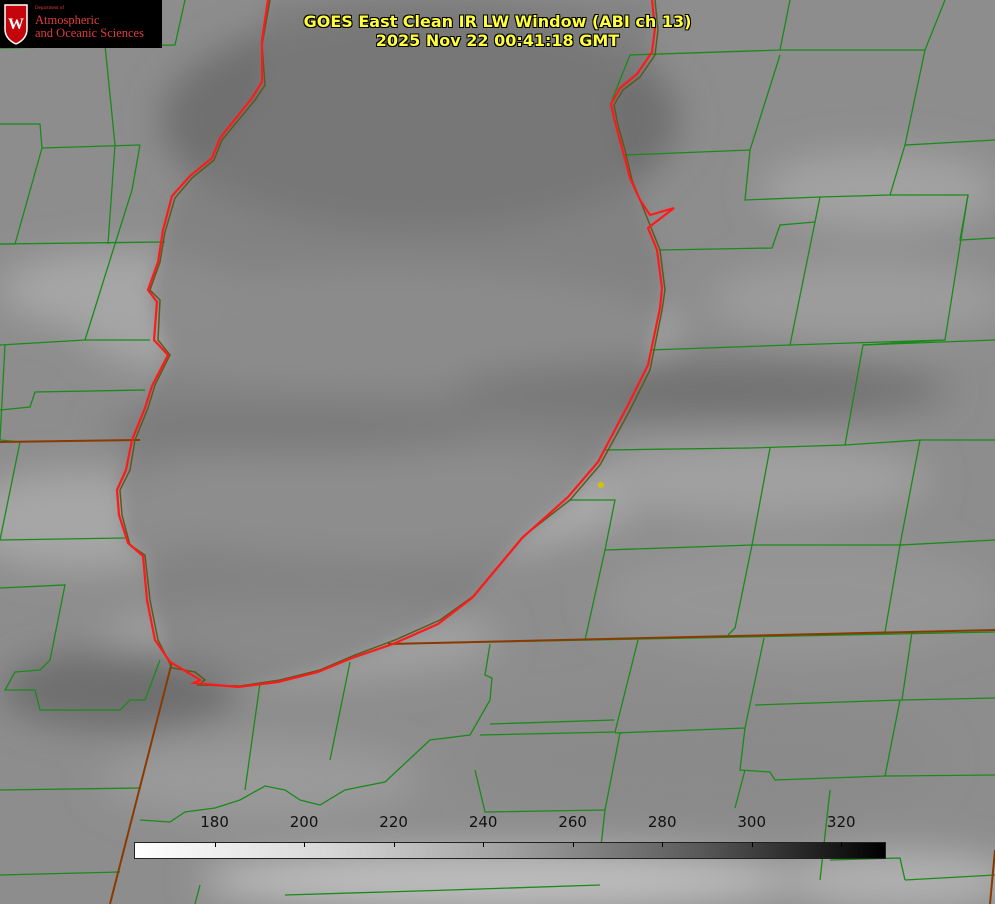 Image resolution: width=995 pixels, height=904 pixels. Describe the element at coordinates (214, 822) in the screenshot. I see `colorbar-tick-label: 180` at that location.